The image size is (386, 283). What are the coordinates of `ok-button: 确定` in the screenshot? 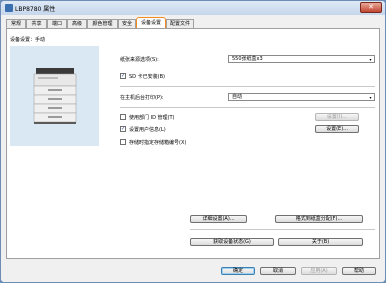 It's located at (238, 271).